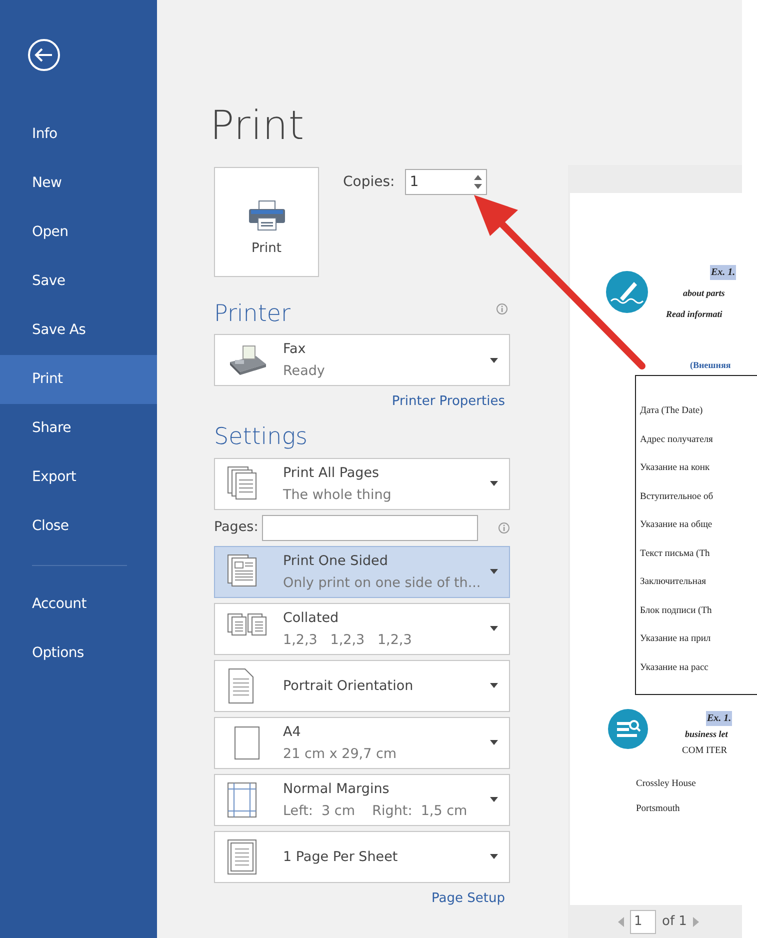 This screenshot has height=938, width=757. I want to click on table-row-text: Вступительное об, so click(676, 497).